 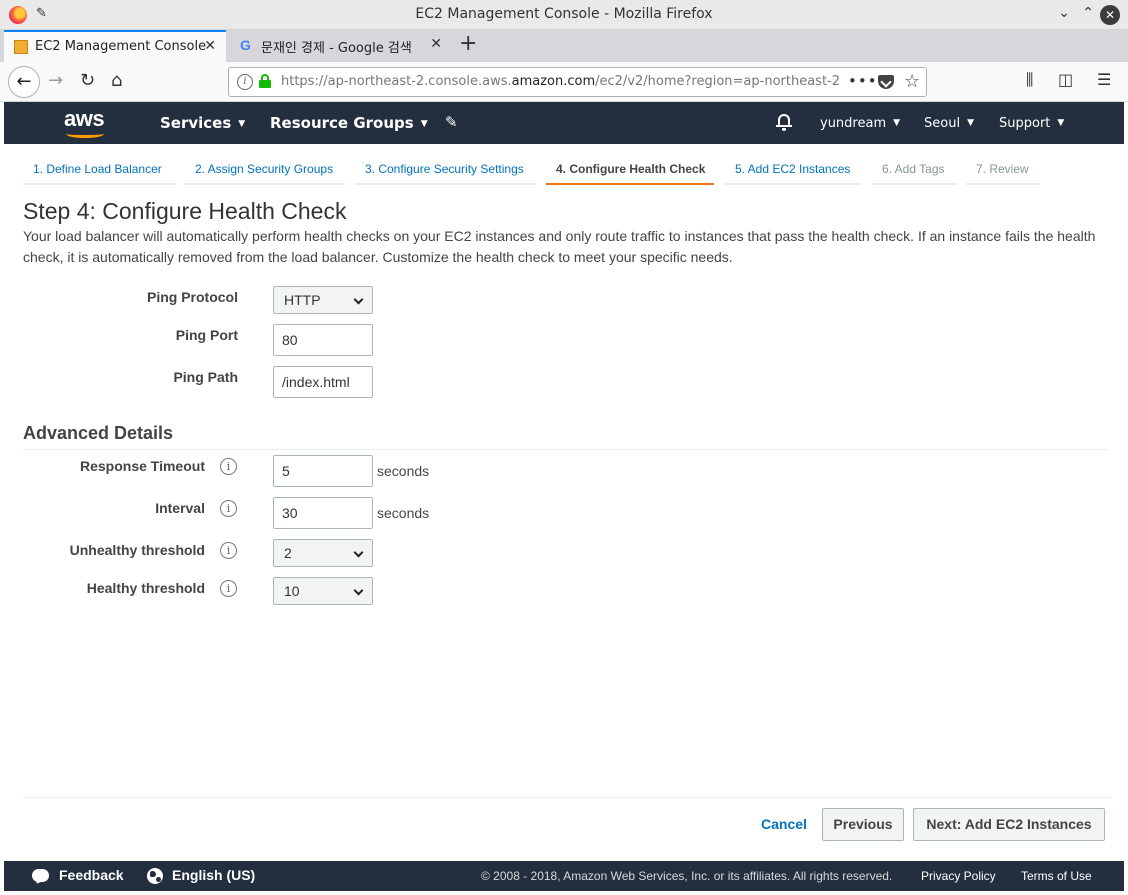 I want to click on ping-port-input: 80, so click(x=323, y=340).